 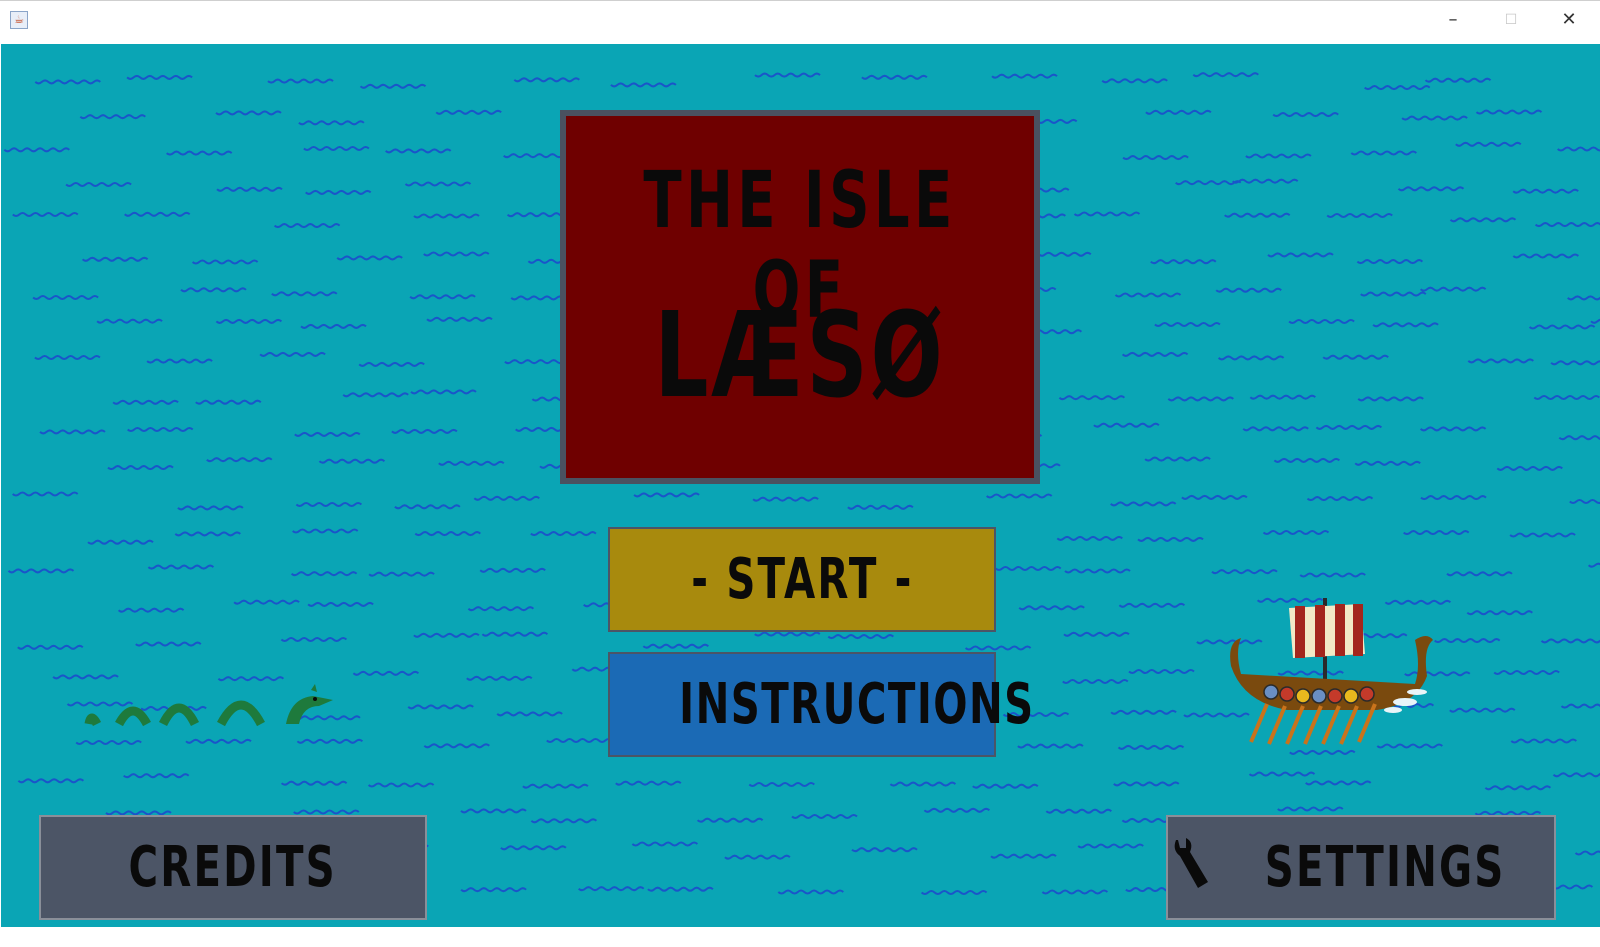 I want to click on instructions-button: INSTRUCTIONS, so click(x=820, y=704).